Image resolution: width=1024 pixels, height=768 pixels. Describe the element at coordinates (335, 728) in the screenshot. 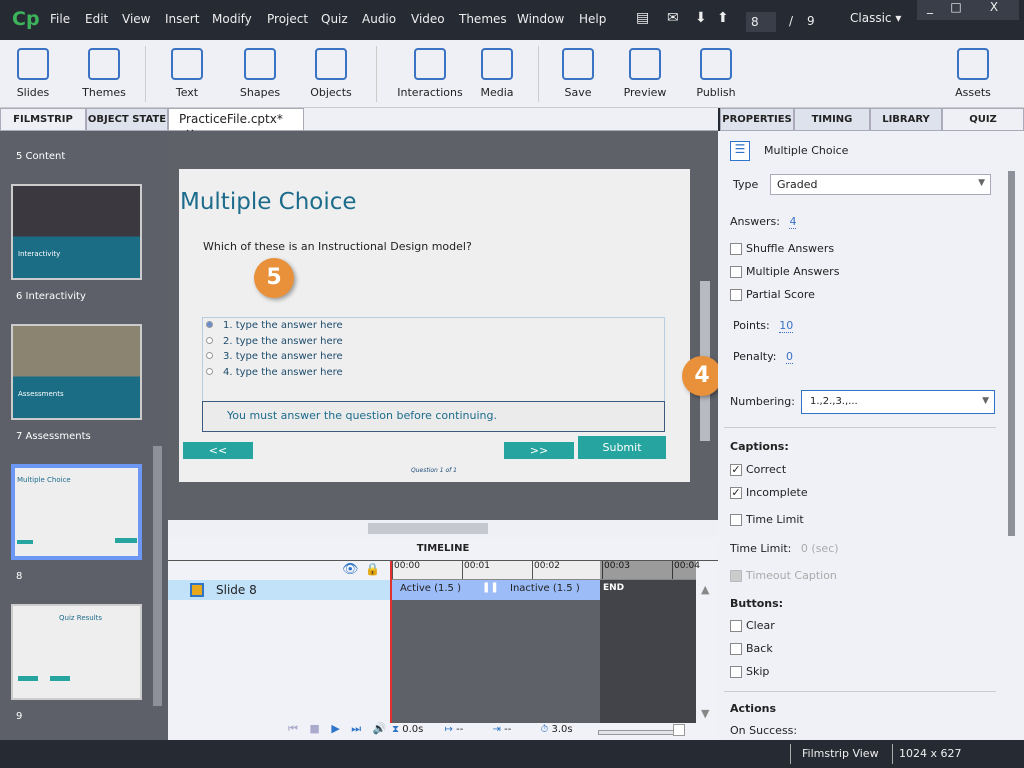

I see `play-icon: ▶` at that location.